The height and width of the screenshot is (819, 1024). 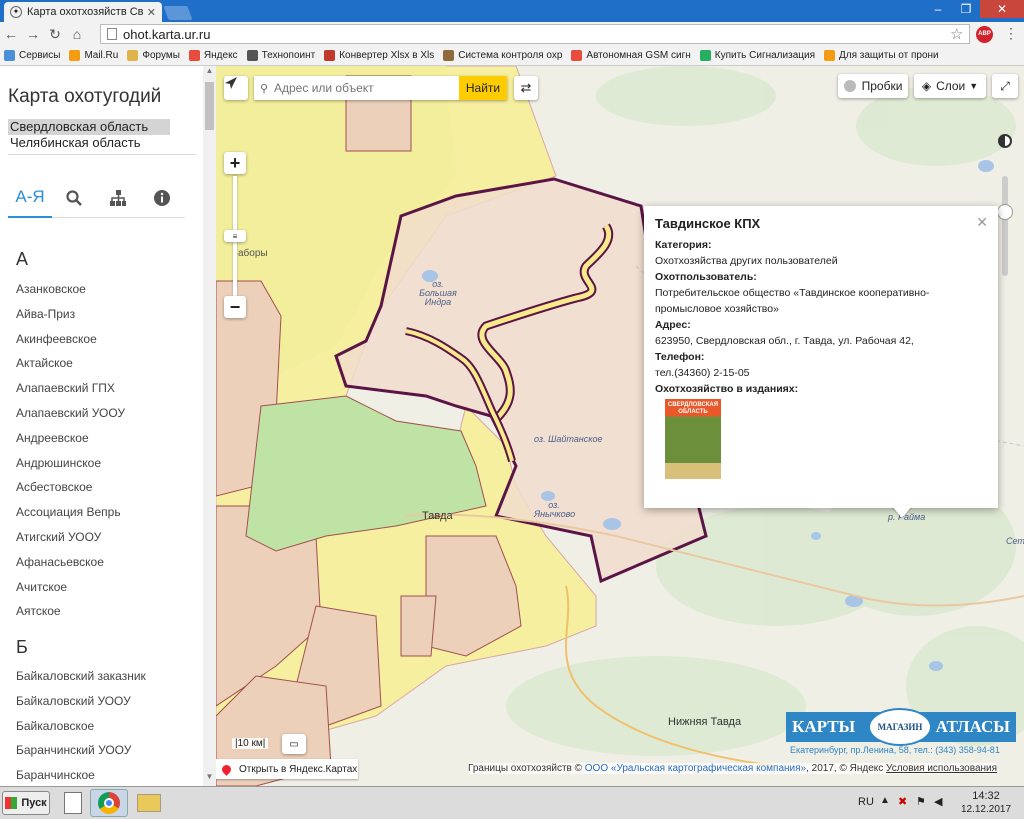 What do you see at coordinates (287, 769) in the screenshot?
I see `open-in-yandex-link: Открыть в Яндекс.Картах` at bounding box center [287, 769].